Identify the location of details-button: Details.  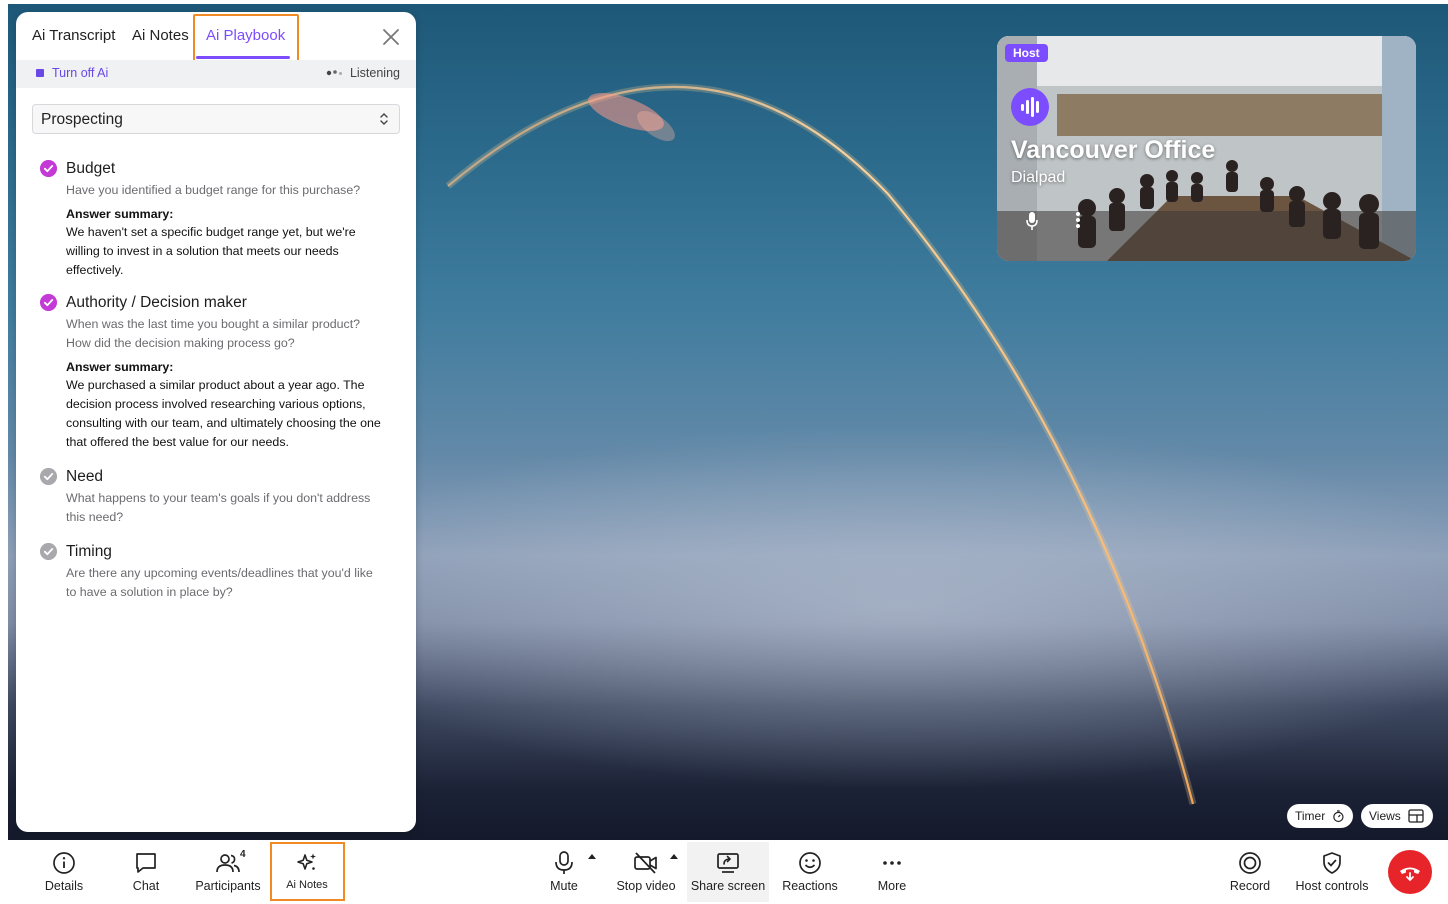
(64, 875).